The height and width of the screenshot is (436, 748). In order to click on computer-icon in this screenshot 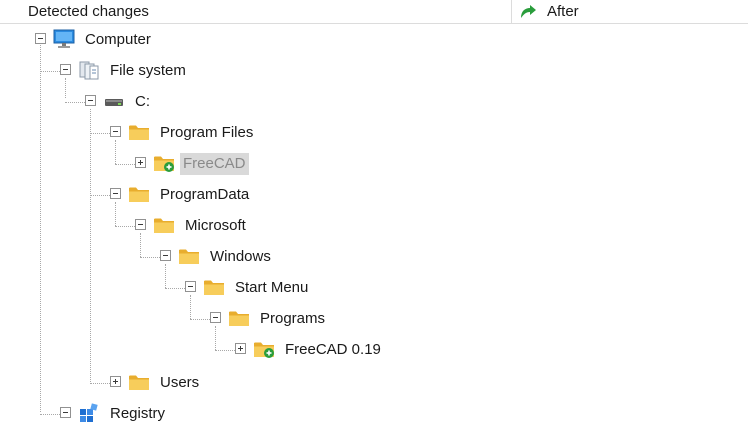, I will do `click(64, 38)`.